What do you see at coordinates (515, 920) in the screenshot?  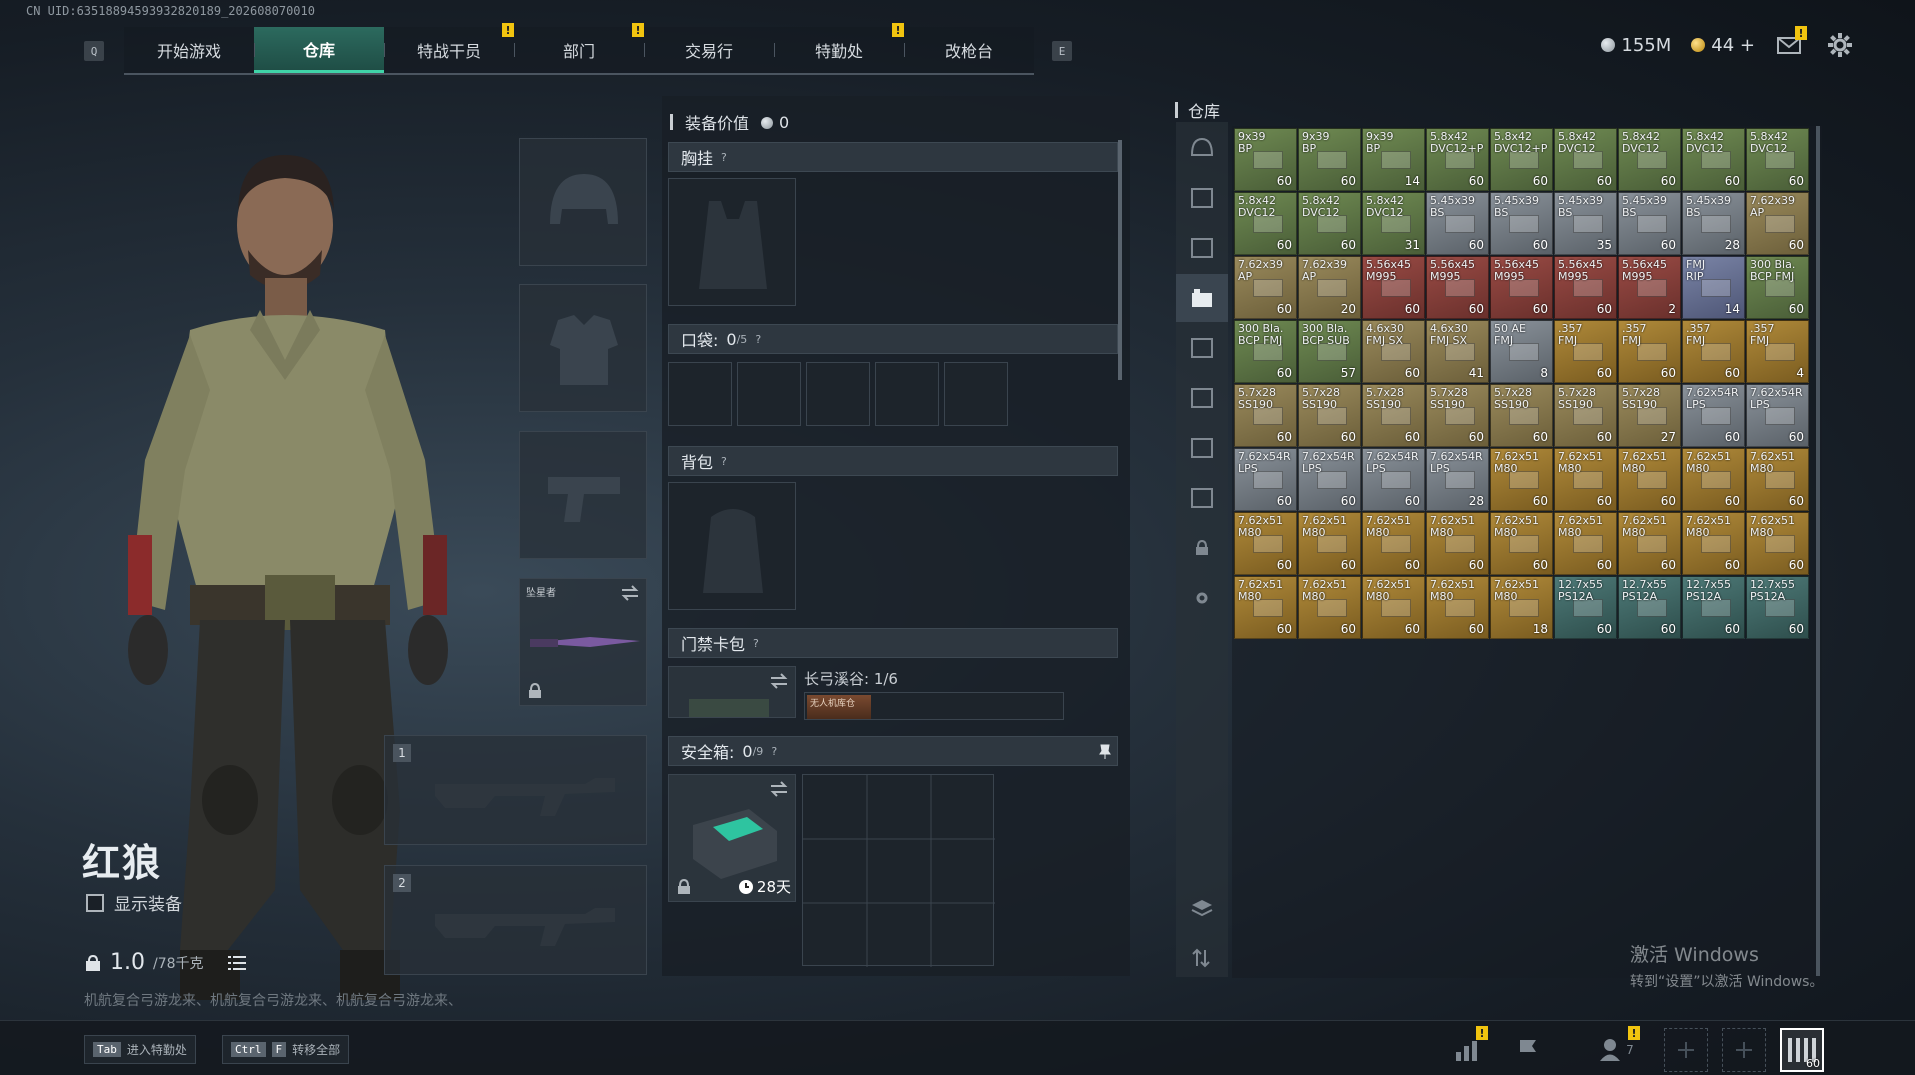 I see `primary-weapon-slot-2: 2` at bounding box center [515, 920].